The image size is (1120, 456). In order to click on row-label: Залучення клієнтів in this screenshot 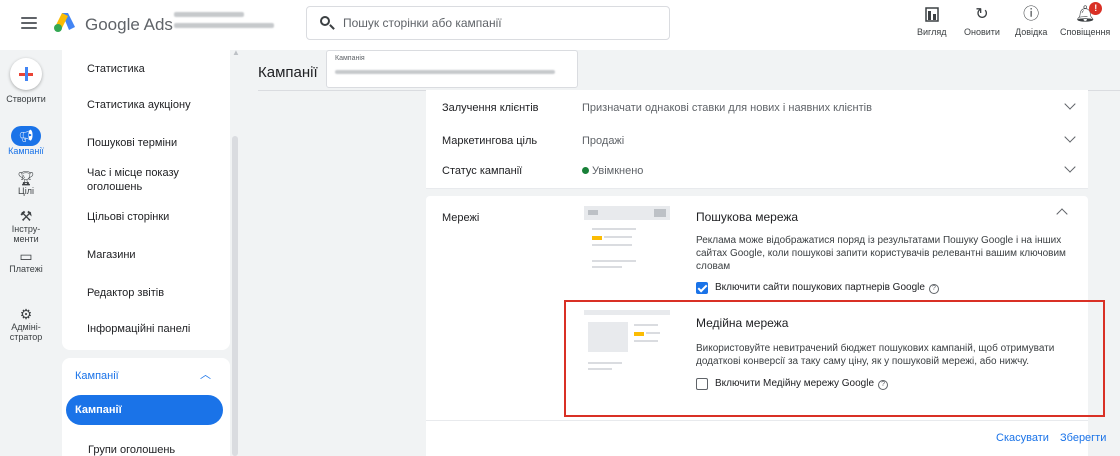, I will do `click(490, 107)`.